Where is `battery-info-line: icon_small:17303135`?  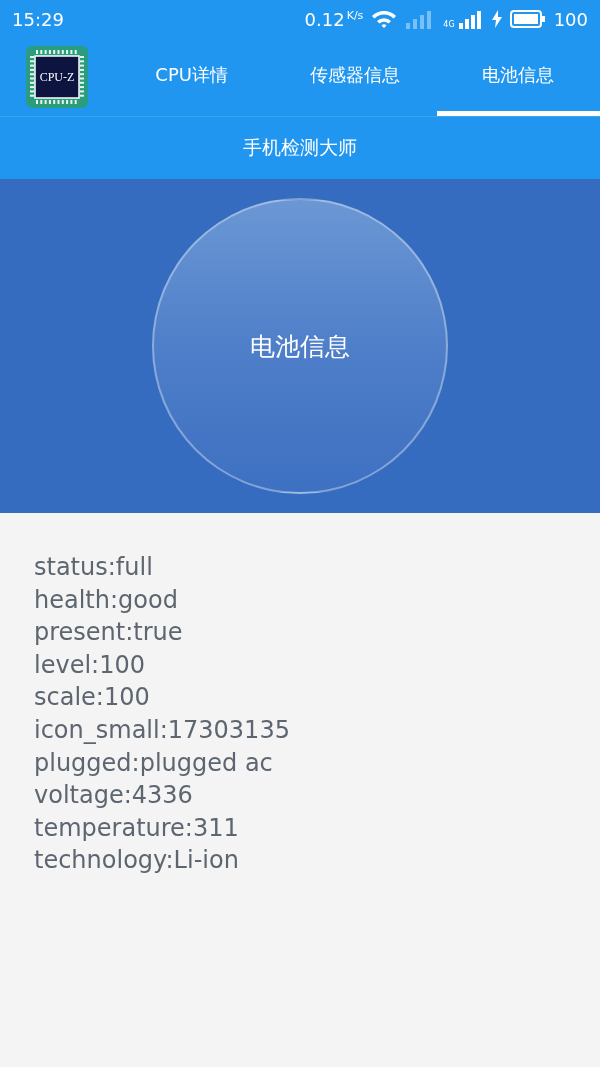
battery-info-line: icon_small:17303135 is located at coordinates (162, 730).